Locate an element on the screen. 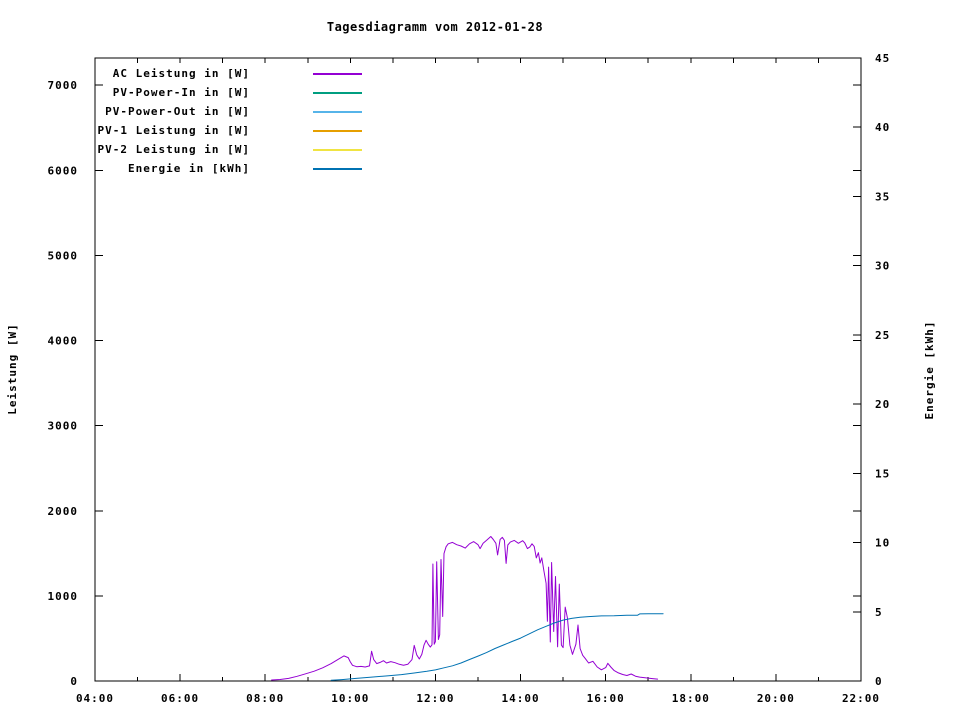  legend-item: PV-Power-In in [W] is located at coordinates (185, 92).